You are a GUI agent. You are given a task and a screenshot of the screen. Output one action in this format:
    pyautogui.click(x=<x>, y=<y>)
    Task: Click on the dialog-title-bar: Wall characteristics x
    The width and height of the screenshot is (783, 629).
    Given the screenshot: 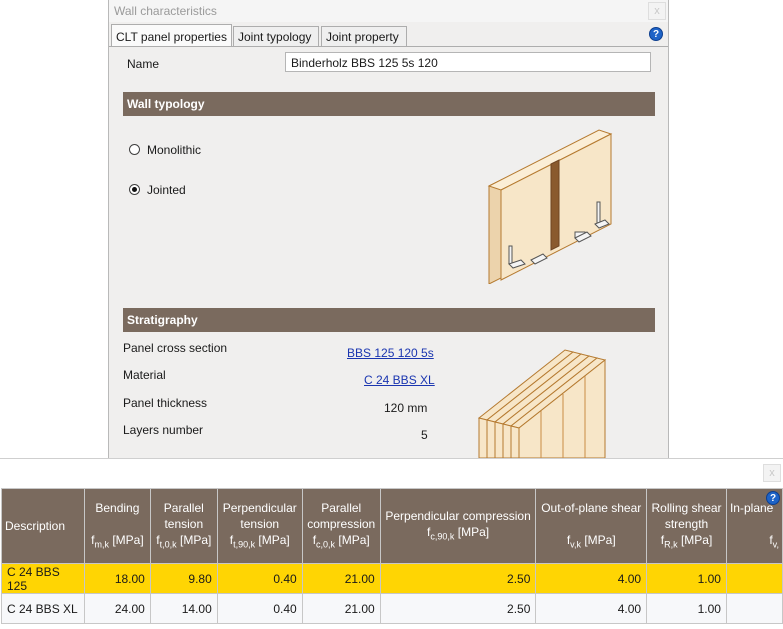 What is the action you would take?
    pyautogui.click(x=388, y=11)
    